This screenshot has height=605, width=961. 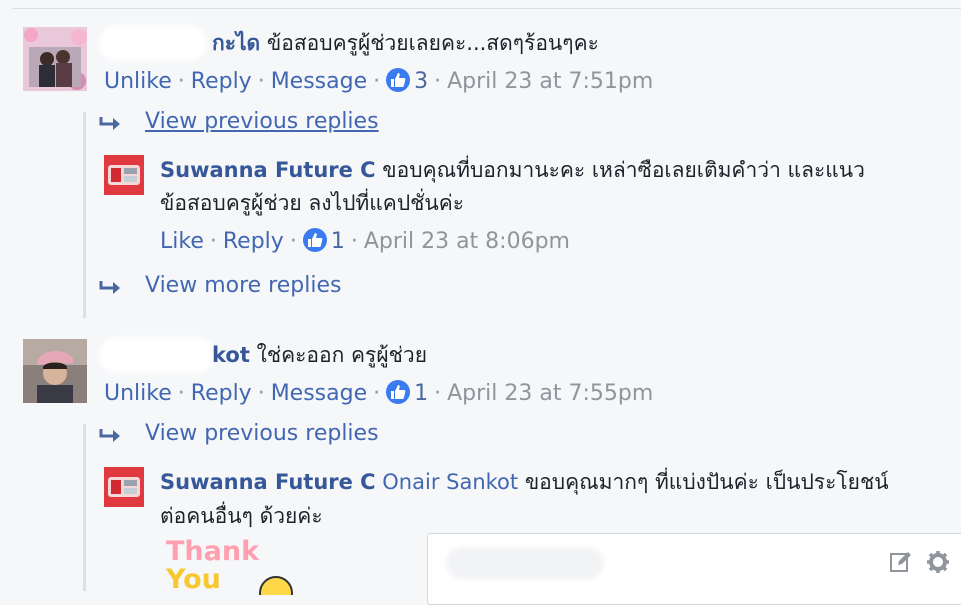 I want to click on timestamp: April 23 at 7:51pm, so click(x=550, y=81).